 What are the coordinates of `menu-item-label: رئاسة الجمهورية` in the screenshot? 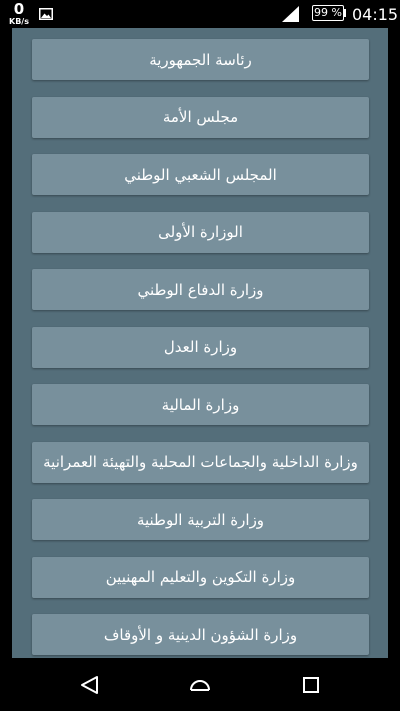 It's located at (200, 59).